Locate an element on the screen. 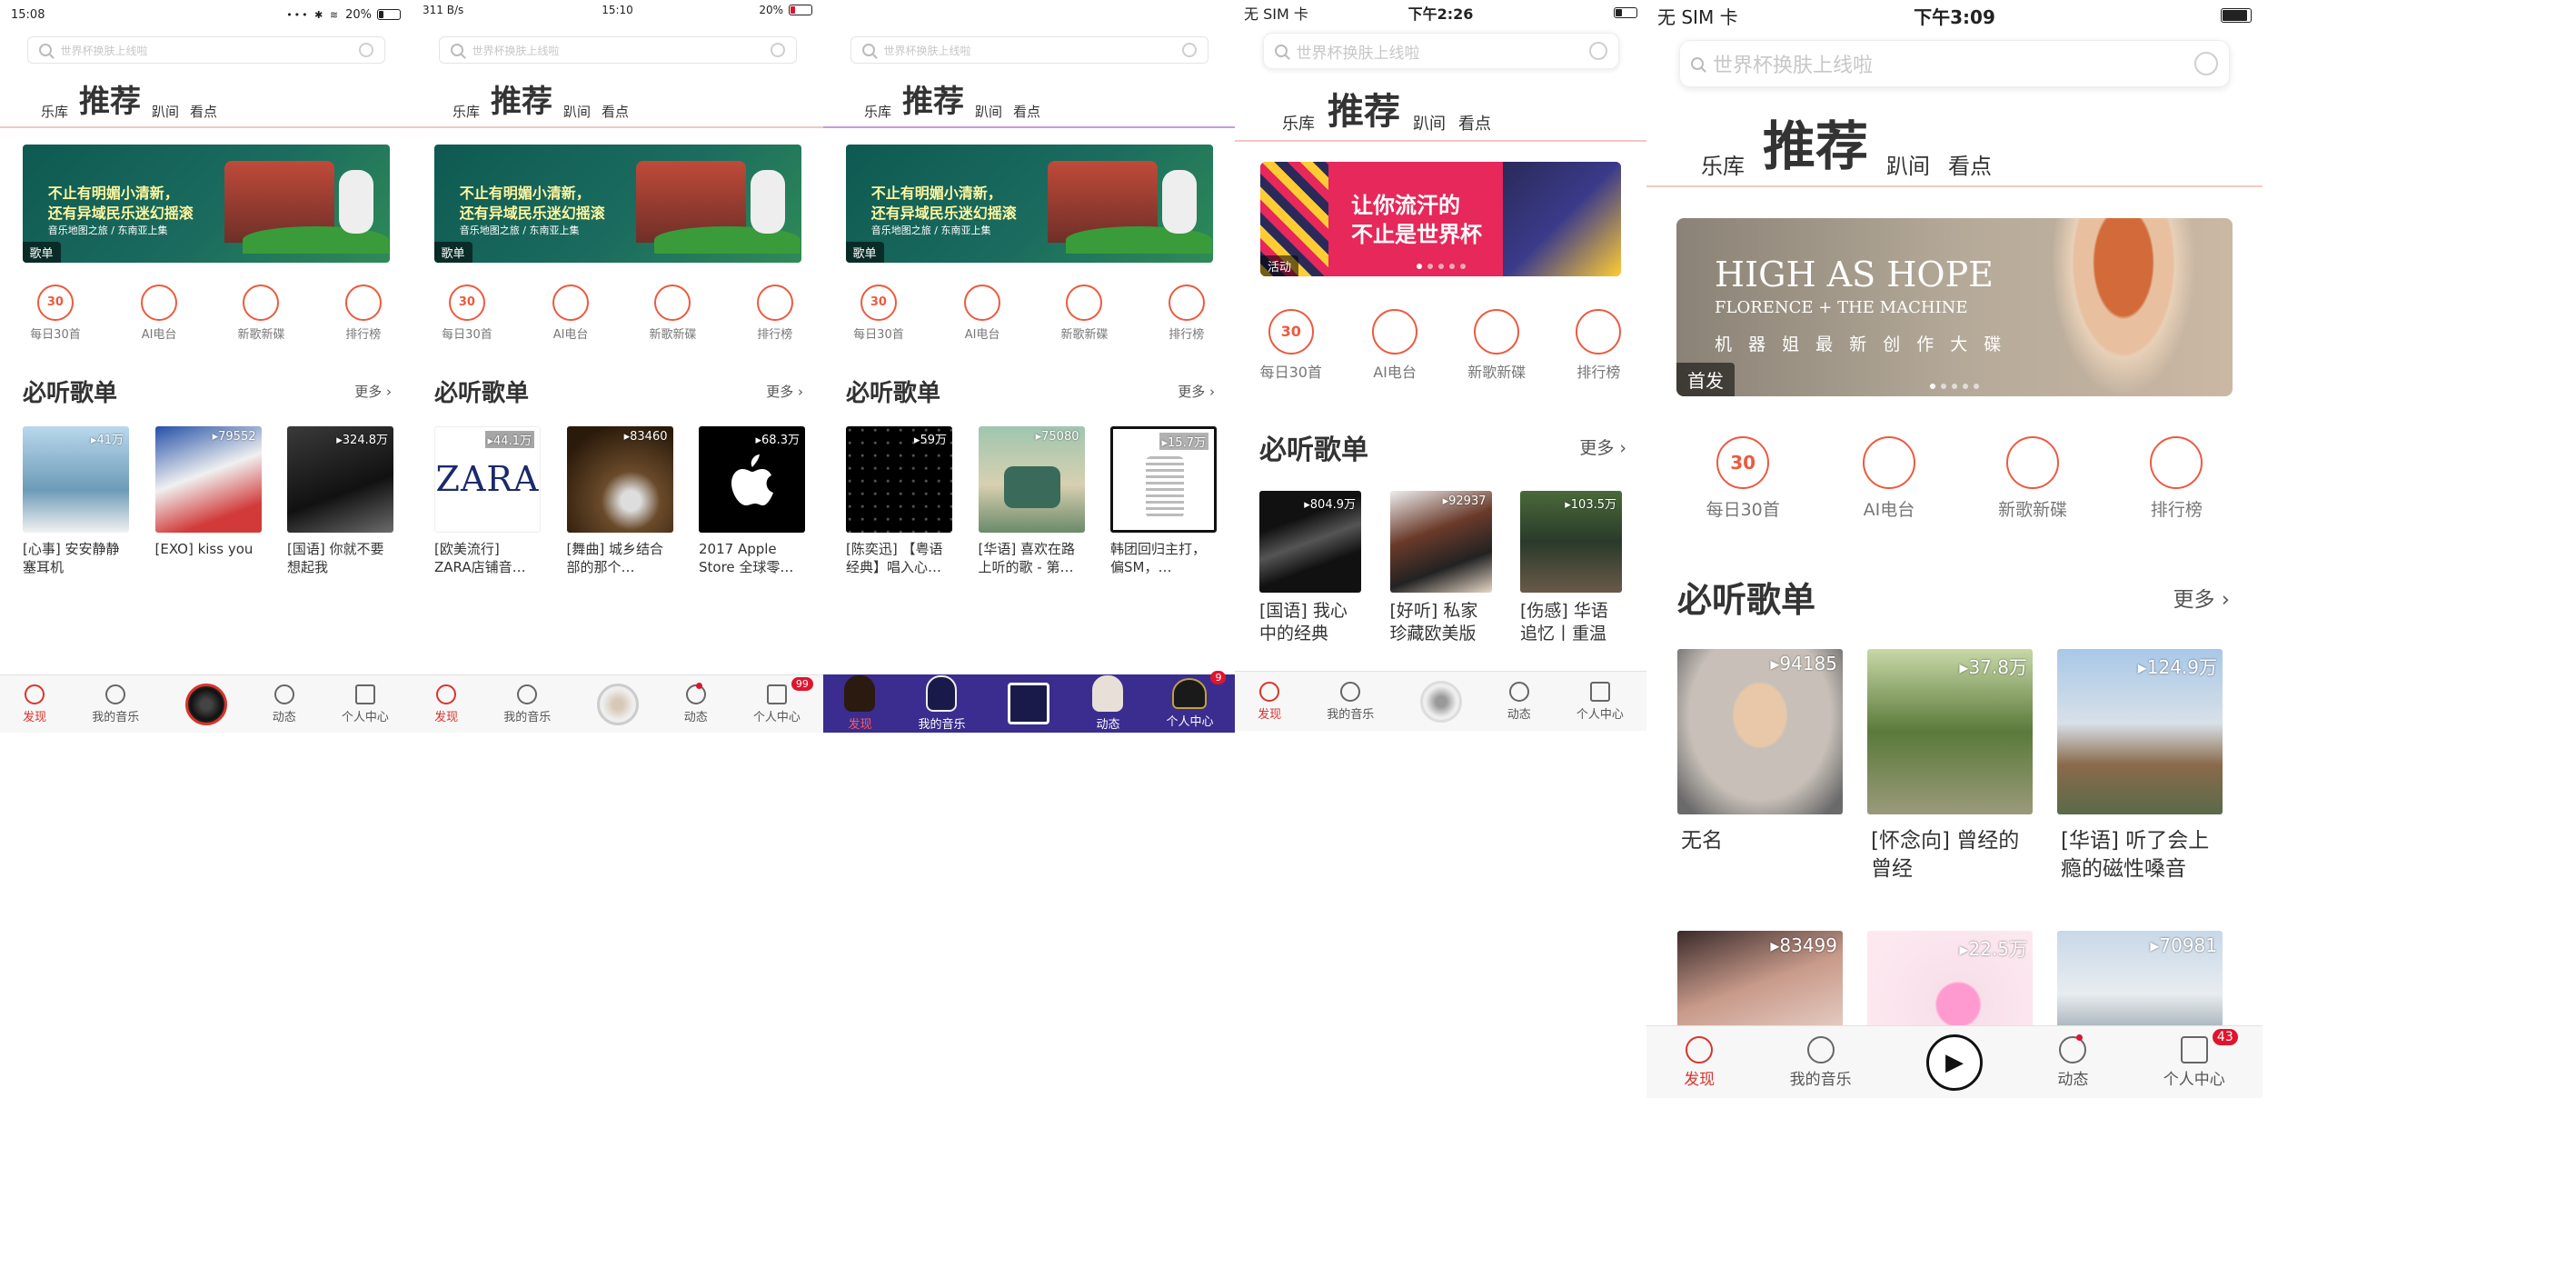  playlist-card: ▸94185 无名 is located at coordinates (1760, 768).